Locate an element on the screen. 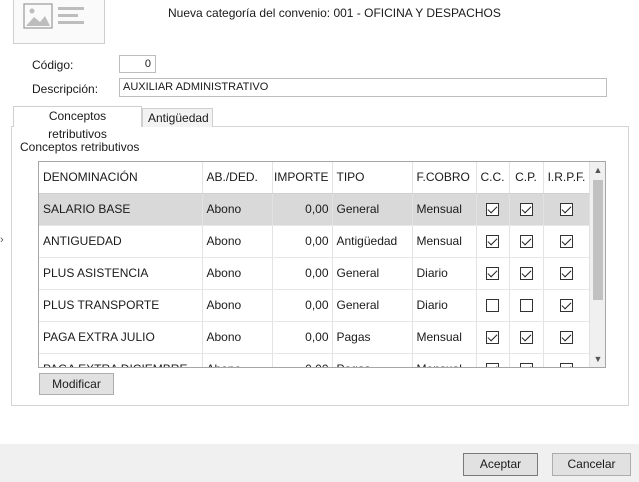 This screenshot has height=482, width=639. aceptar-button: Aceptar is located at coordinates (500, 464).